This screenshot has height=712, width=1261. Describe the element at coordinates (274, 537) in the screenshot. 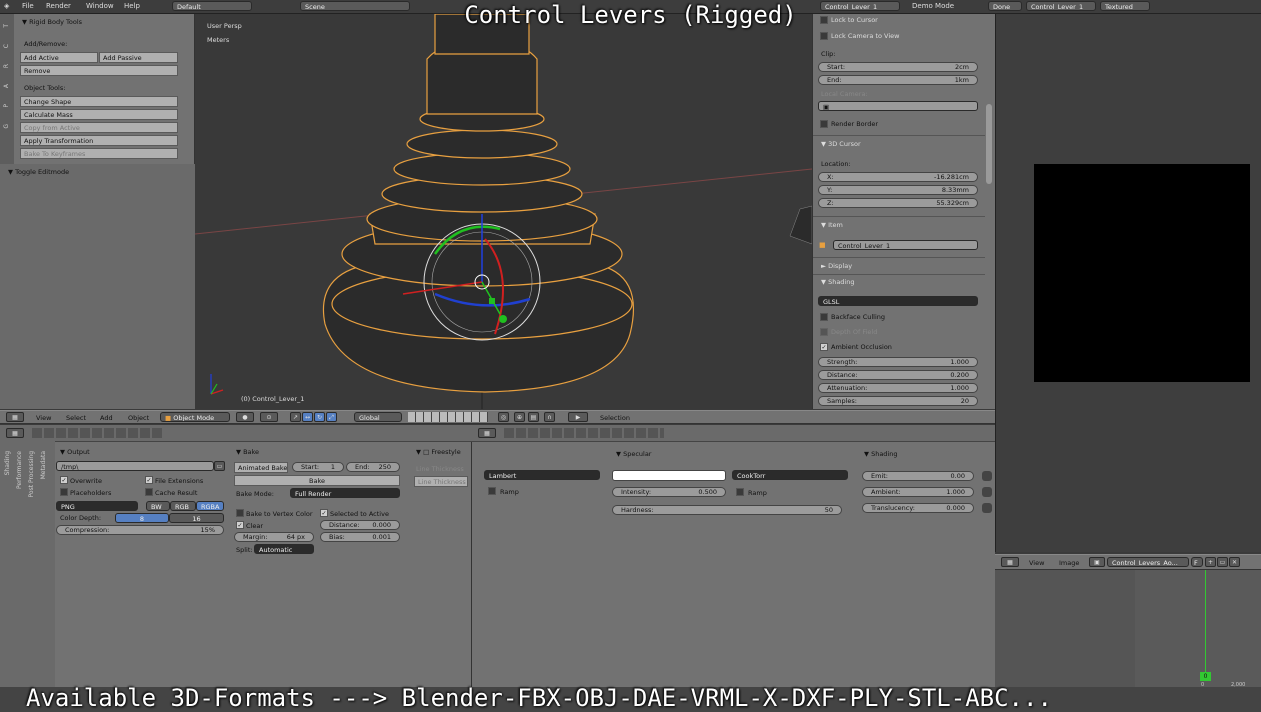

I see `bake-margin-field: Margin: 64 px` at that location.